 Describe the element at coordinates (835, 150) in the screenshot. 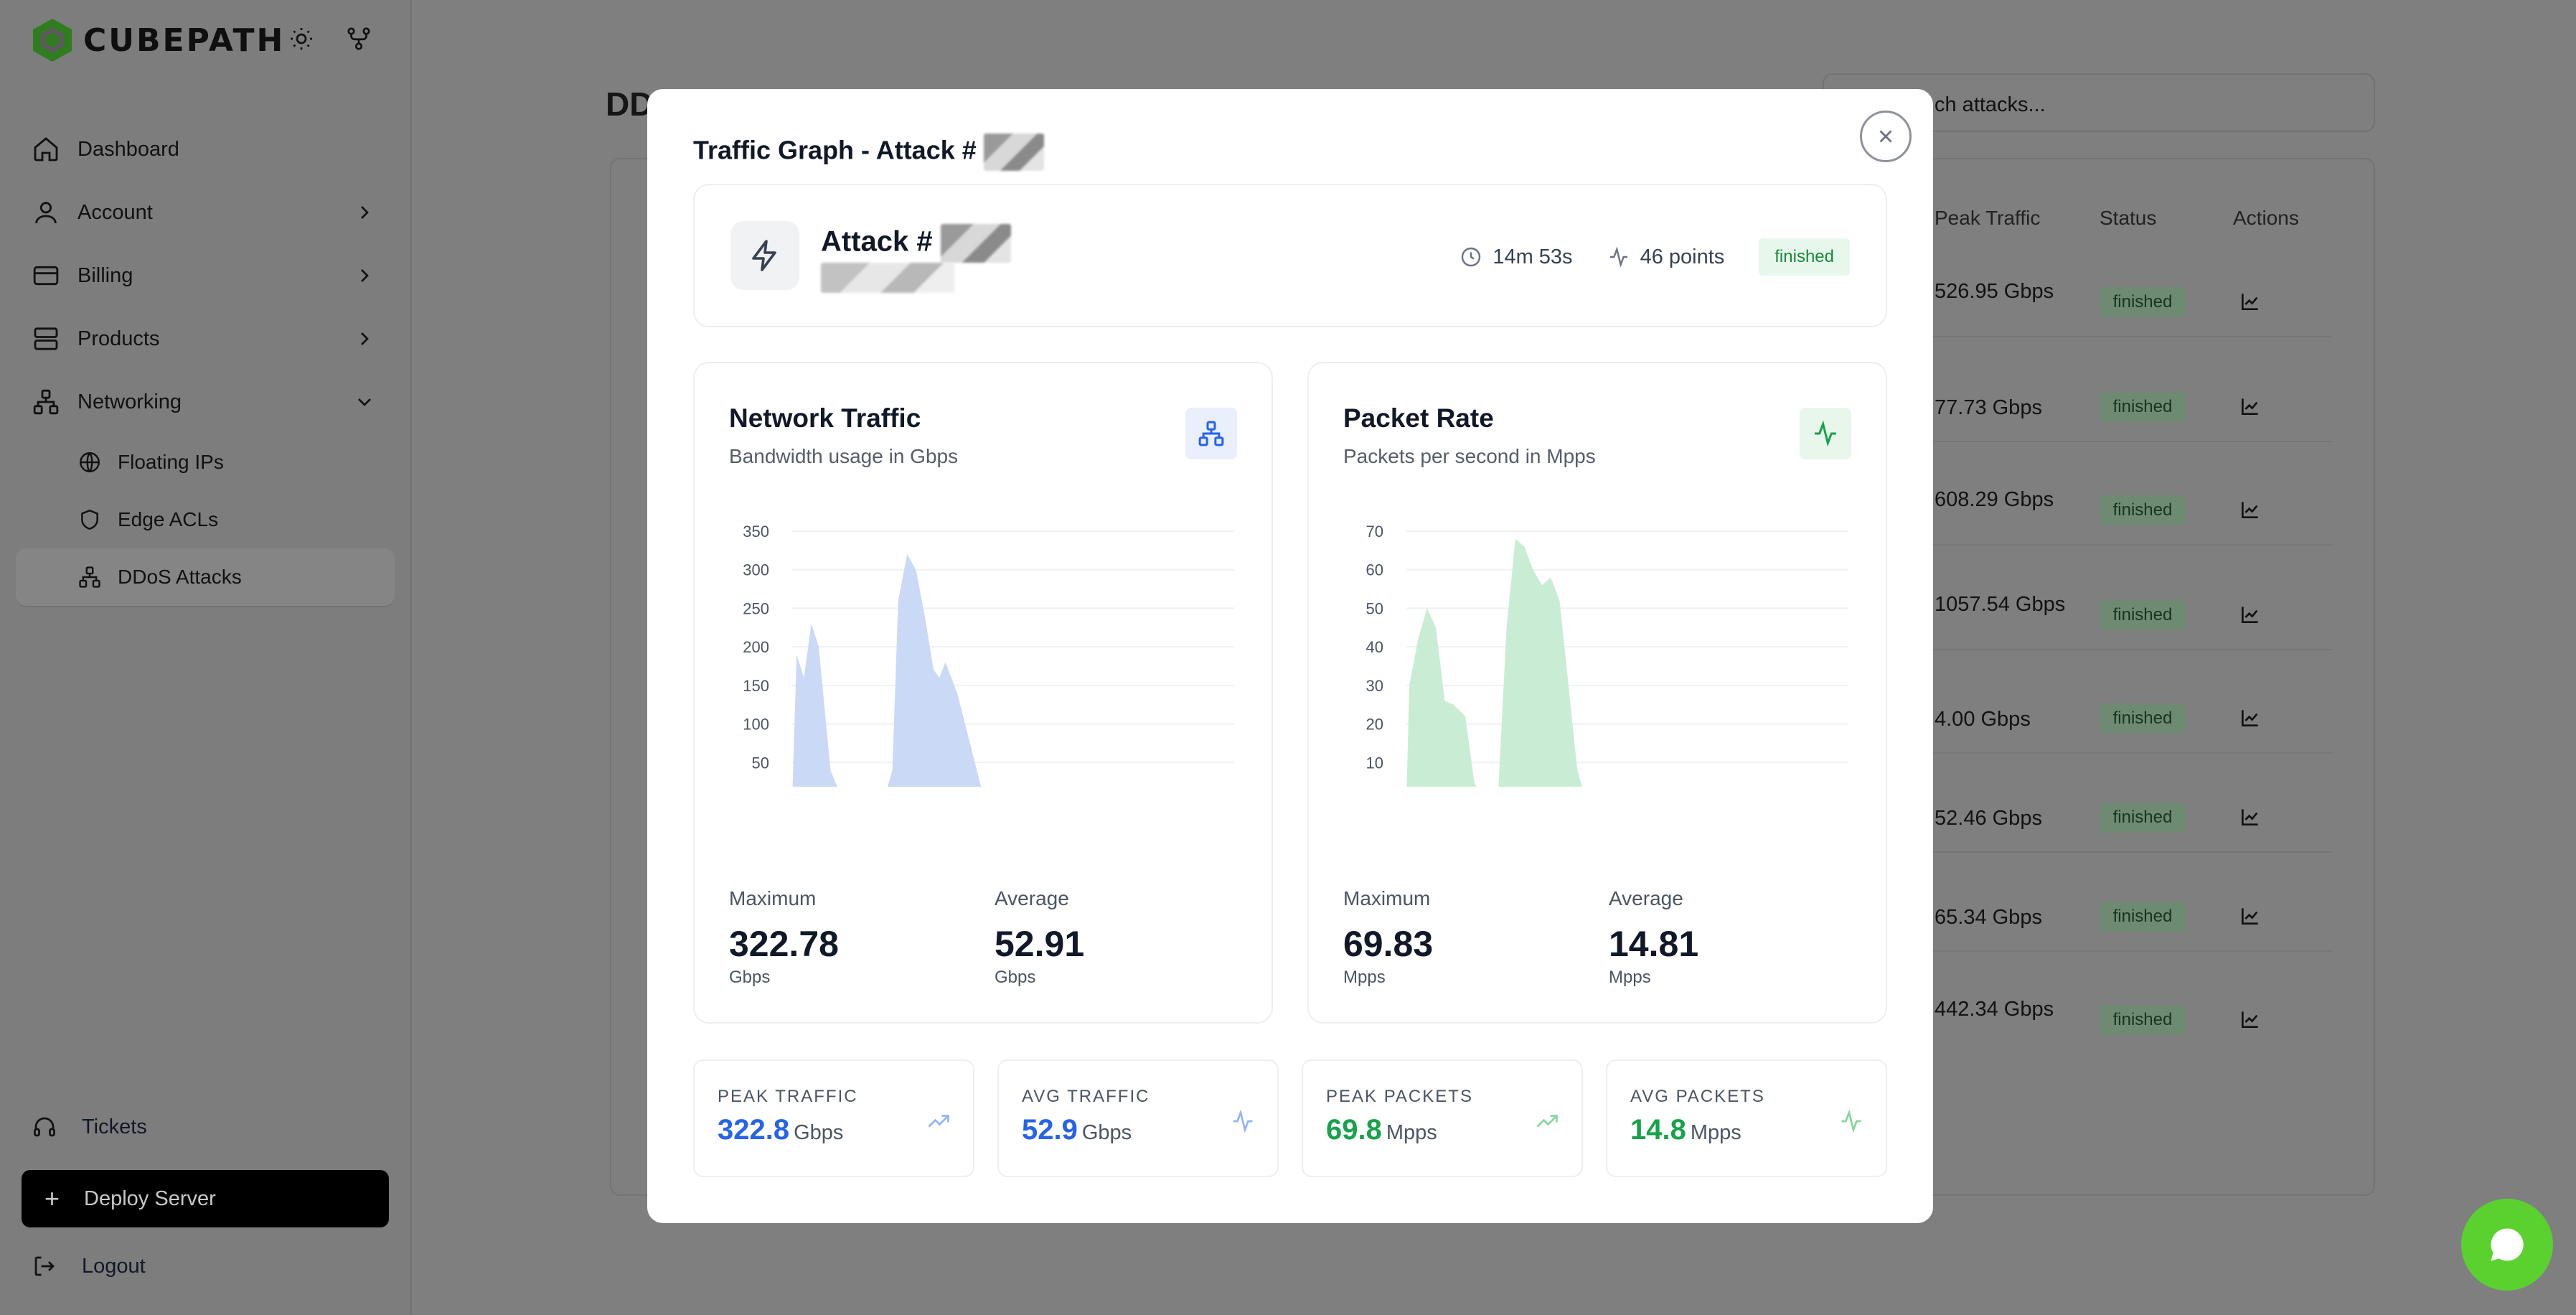

I see `modal-title-text: Traffic Graph - Attack #` at that location.